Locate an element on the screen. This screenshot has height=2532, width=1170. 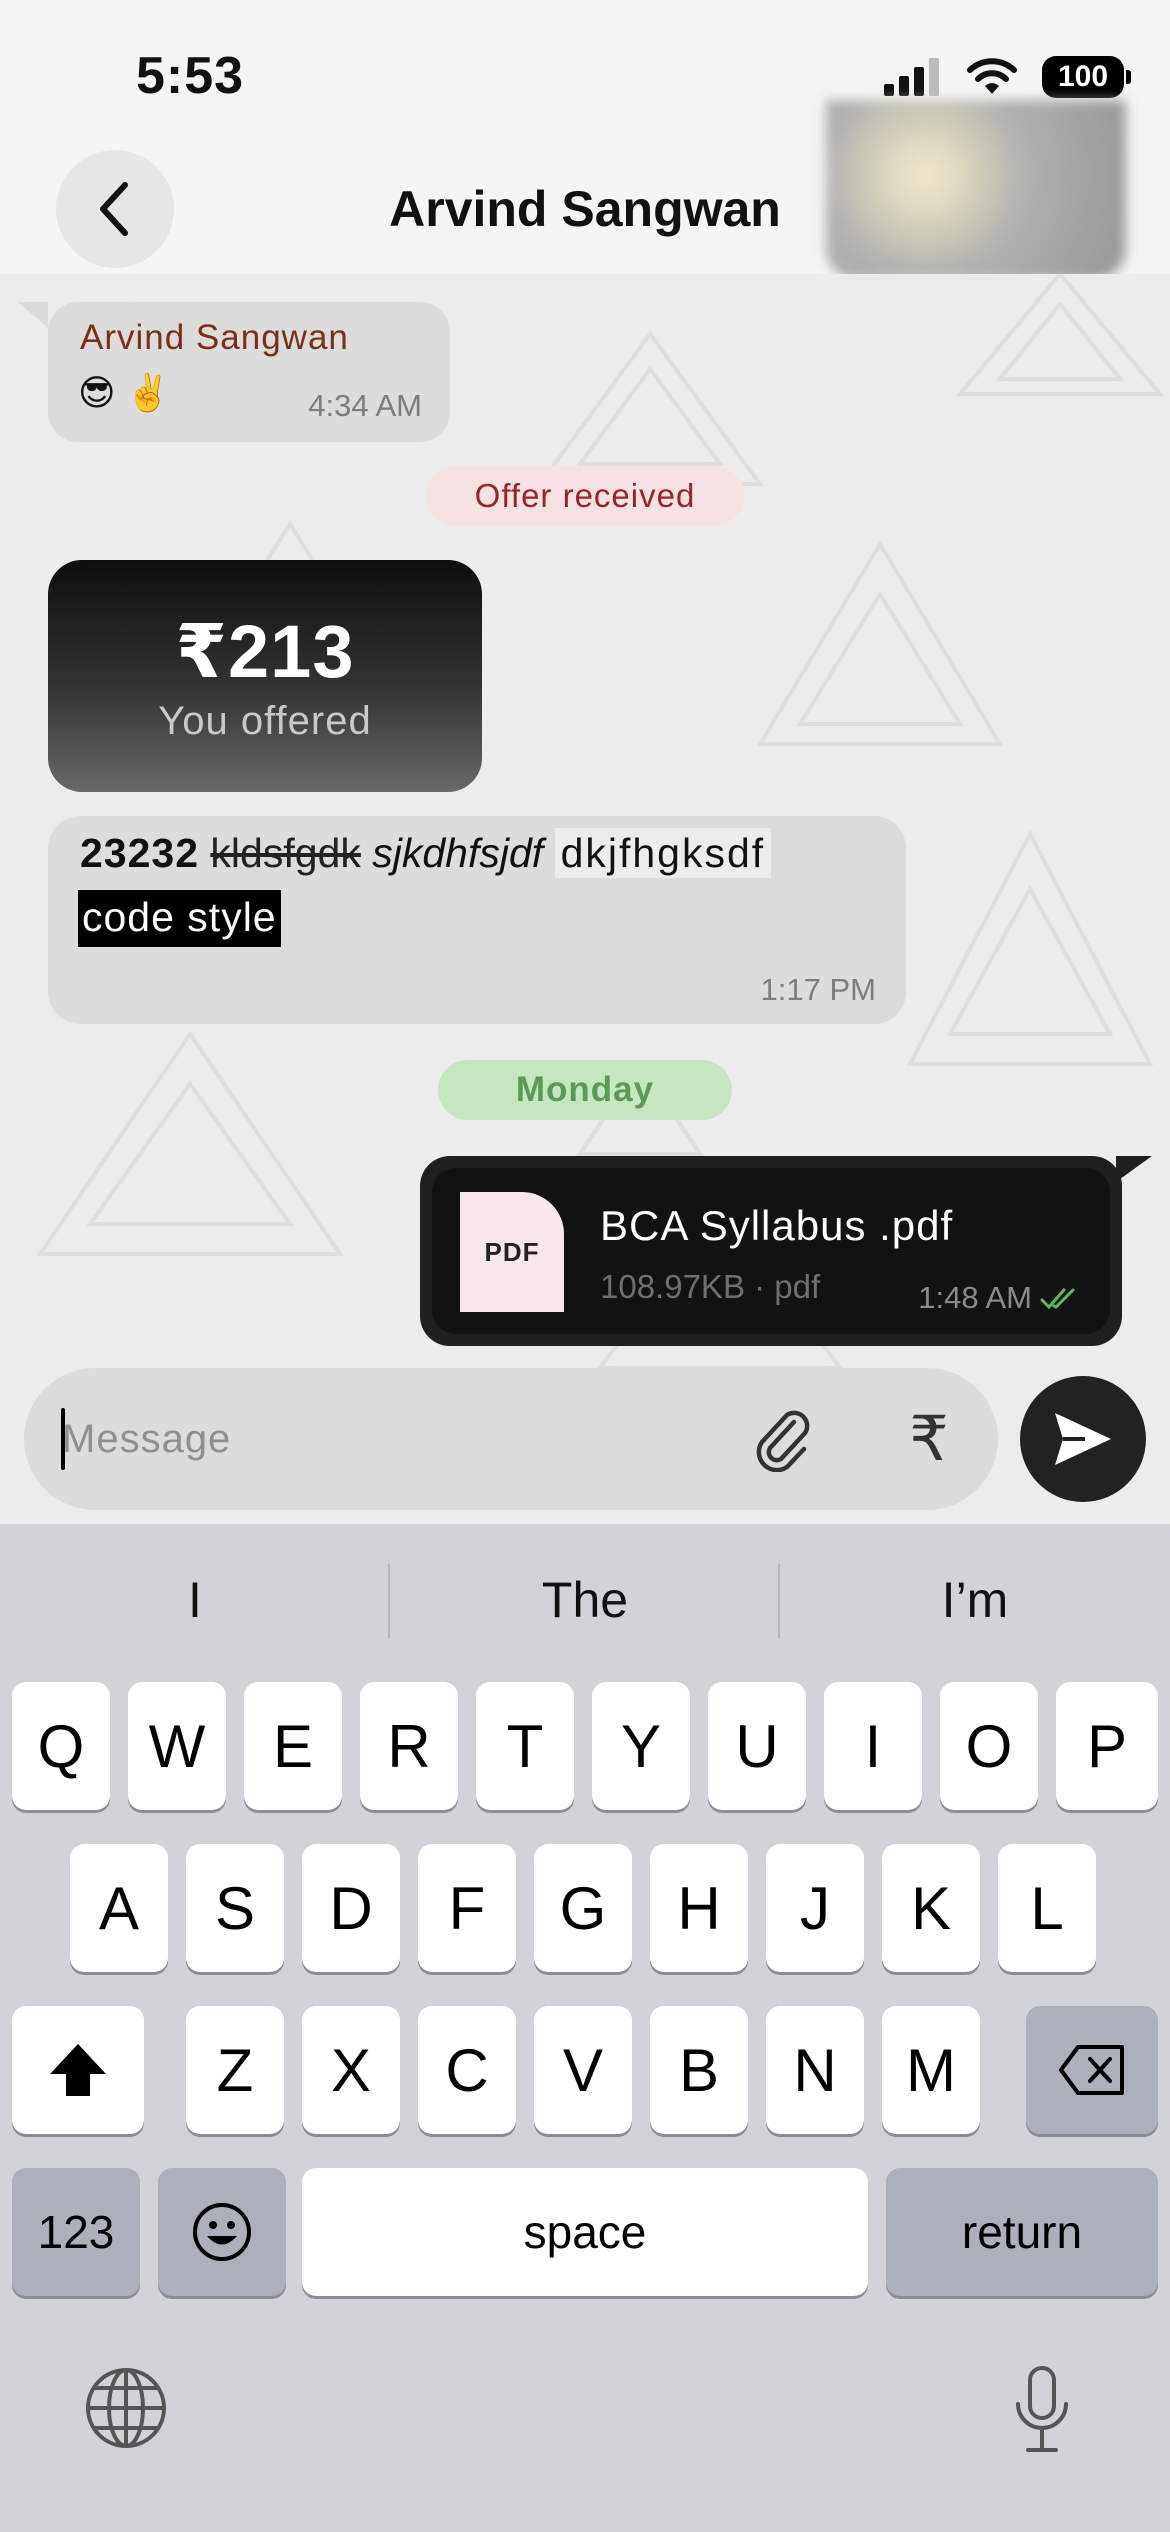
attach-button is located at coordinates (783, 1439).